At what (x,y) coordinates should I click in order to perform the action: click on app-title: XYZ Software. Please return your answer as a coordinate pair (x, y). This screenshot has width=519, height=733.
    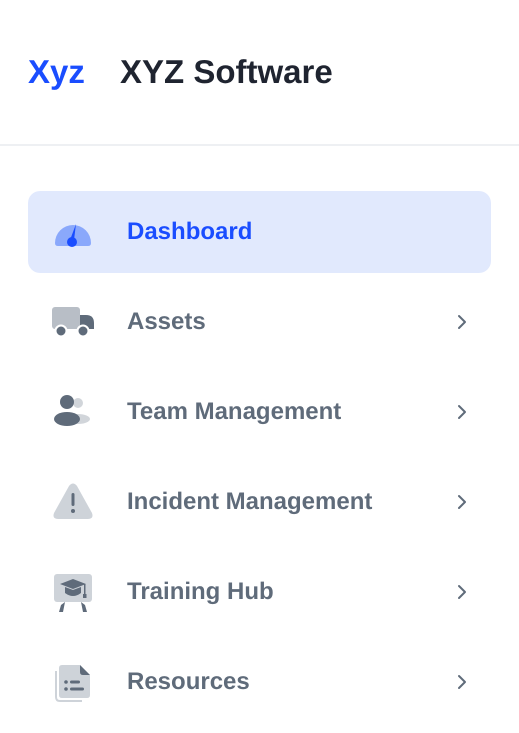
    Looking at the image, I should click on (226, 72).